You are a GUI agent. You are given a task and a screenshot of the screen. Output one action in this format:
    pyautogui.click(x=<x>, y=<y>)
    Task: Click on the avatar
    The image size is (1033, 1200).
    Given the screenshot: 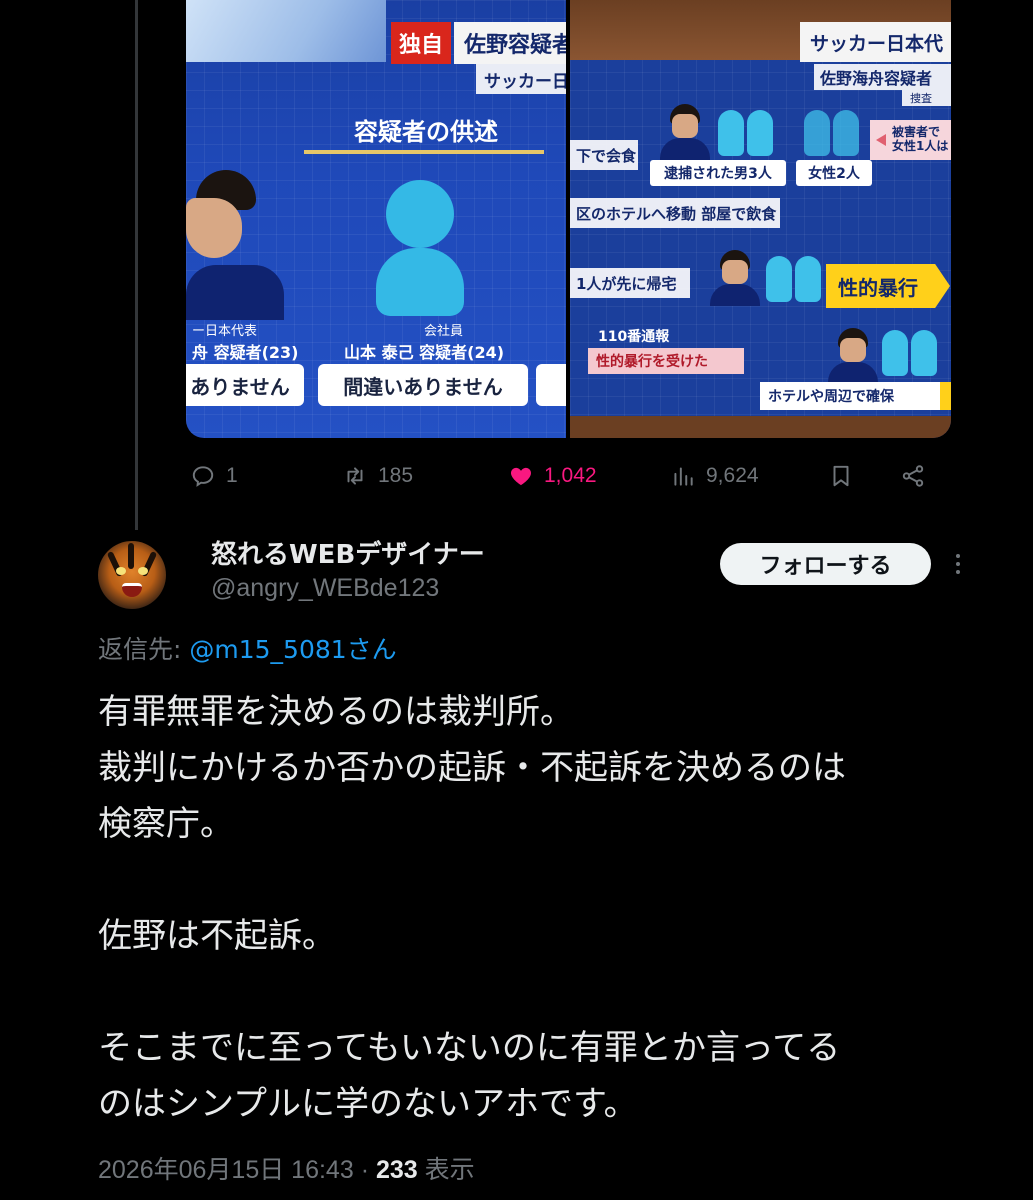 What is the action you would take?
    pyautogui.click(x=132, y=575)
    